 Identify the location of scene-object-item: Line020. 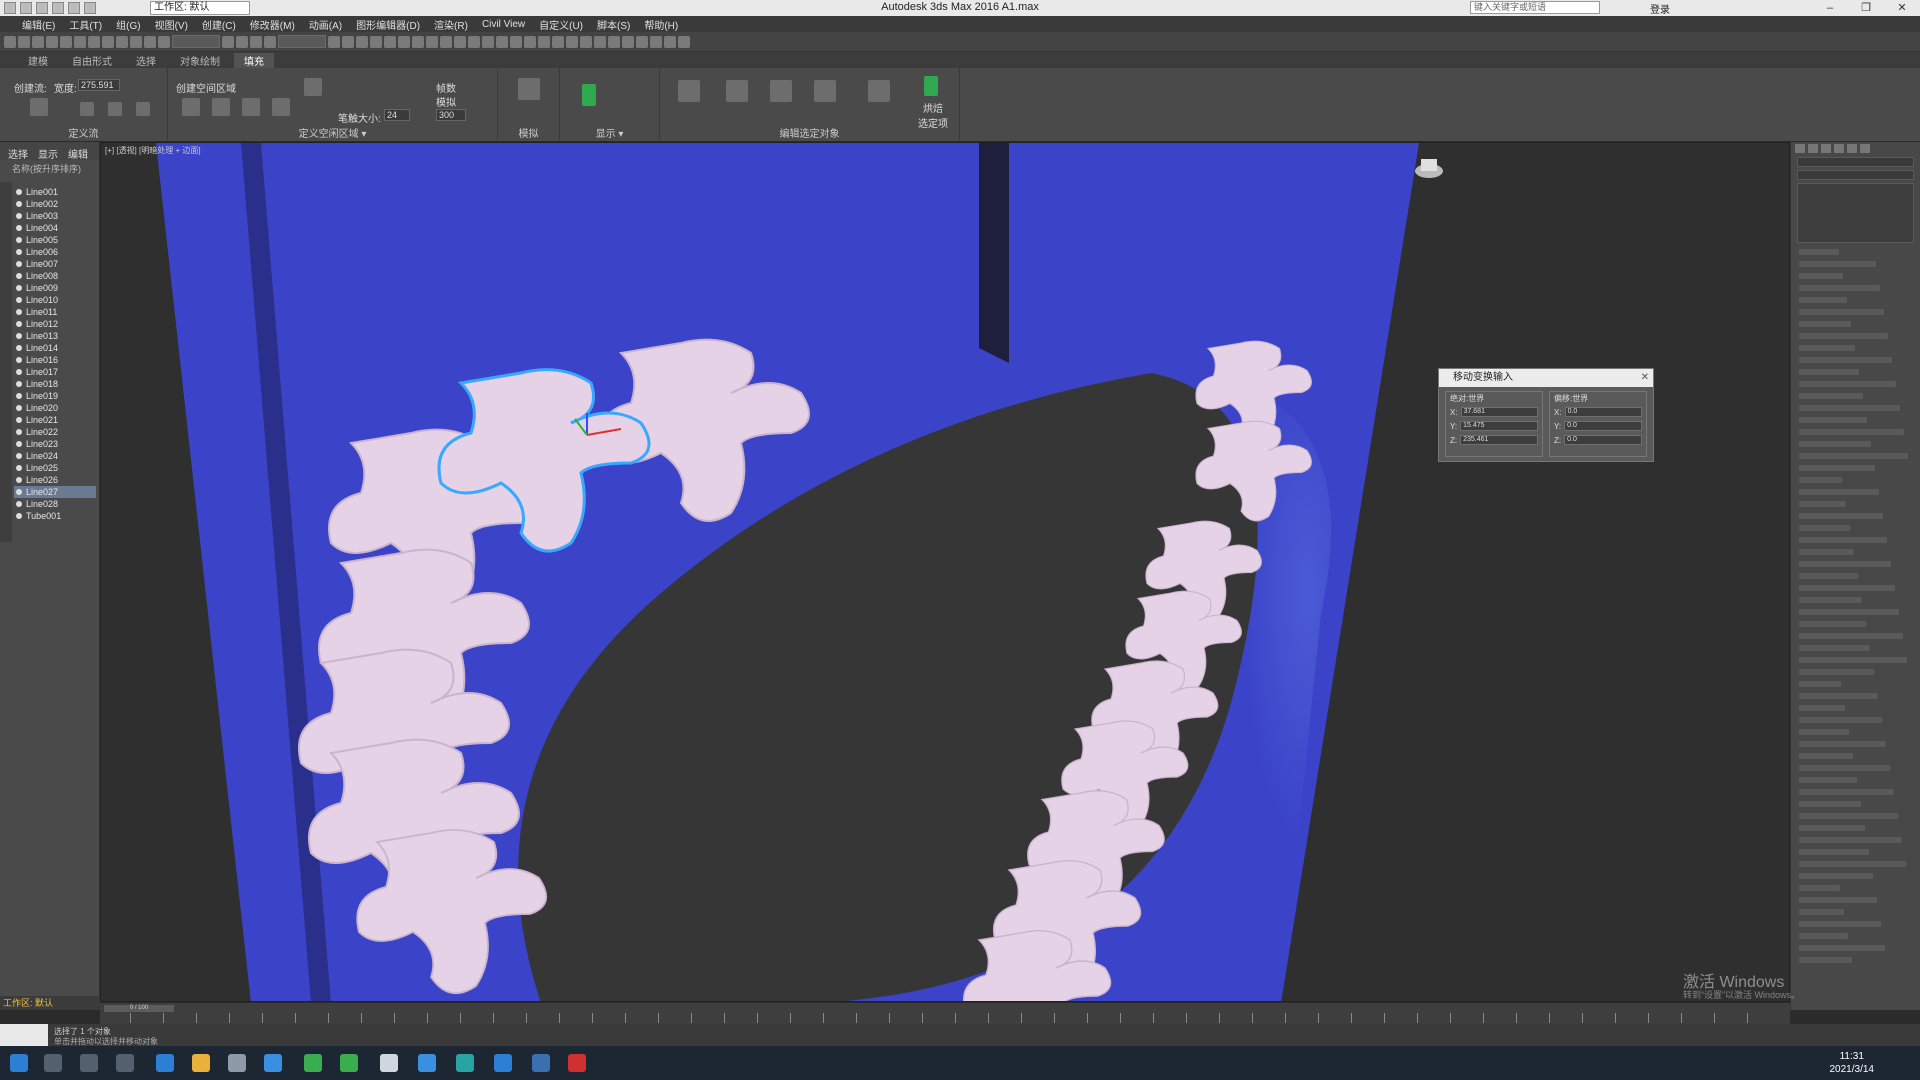
(55, 408).